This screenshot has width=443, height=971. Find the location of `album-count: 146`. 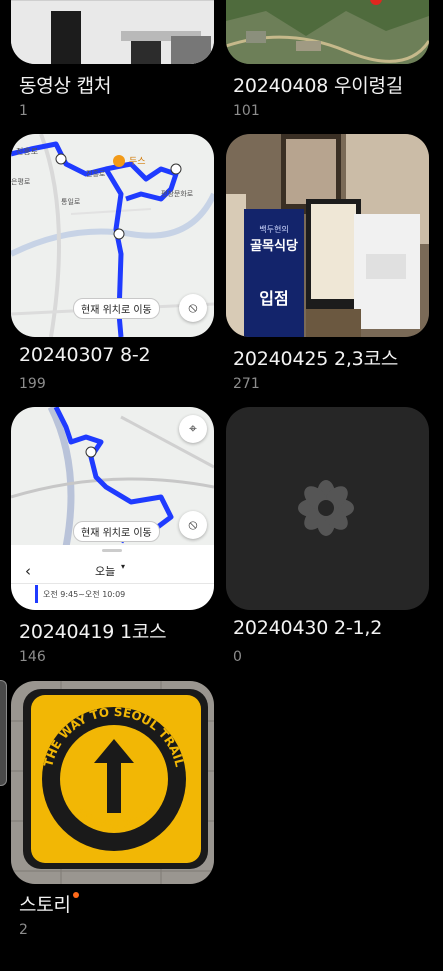

album-count: 146 is located at coordinates (32, 657).